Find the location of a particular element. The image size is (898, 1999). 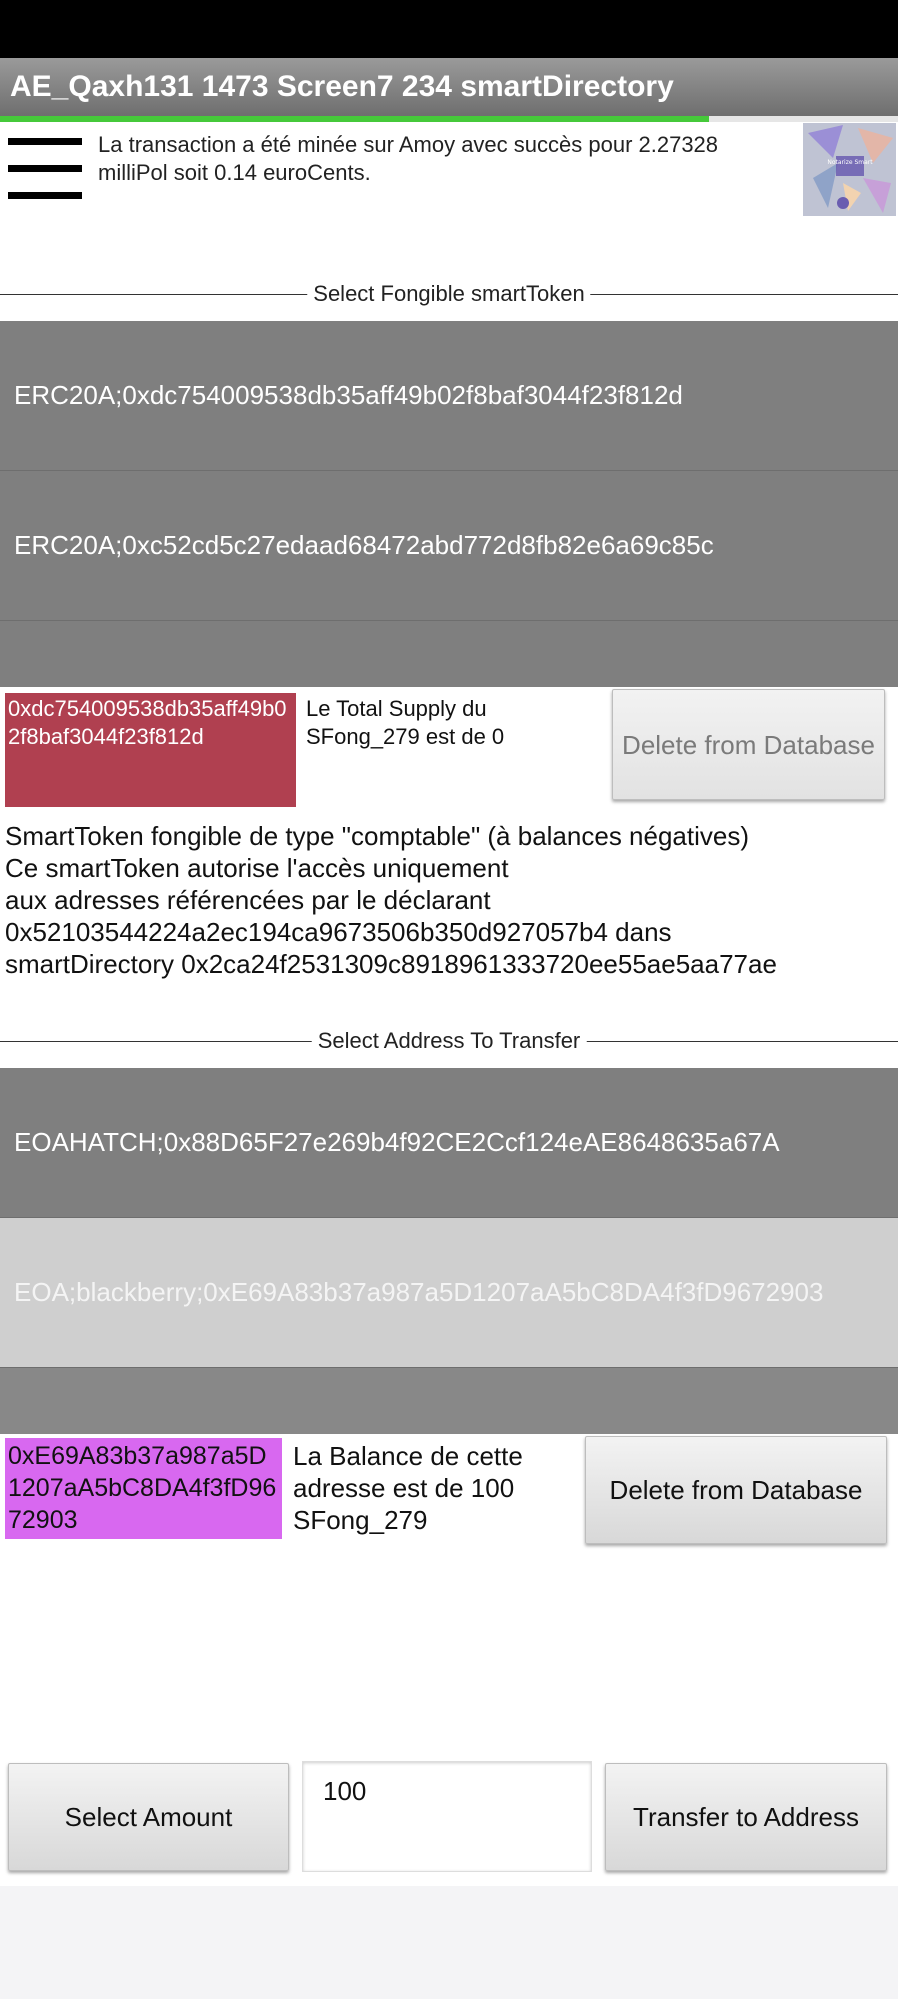

token-section-title: Select Fongible smartToken is located at coordinates (449, 294).